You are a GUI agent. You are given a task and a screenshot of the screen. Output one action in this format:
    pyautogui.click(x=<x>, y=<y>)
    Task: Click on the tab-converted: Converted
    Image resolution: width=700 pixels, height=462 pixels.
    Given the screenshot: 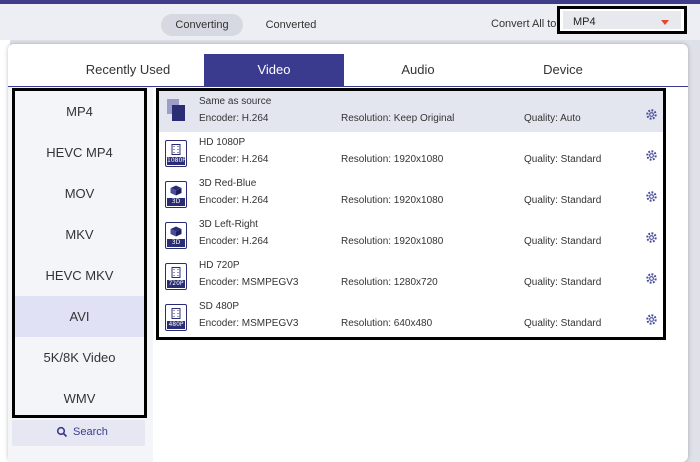 What is the action you would take?
    pyautogui.click(x=291, y=25)
    